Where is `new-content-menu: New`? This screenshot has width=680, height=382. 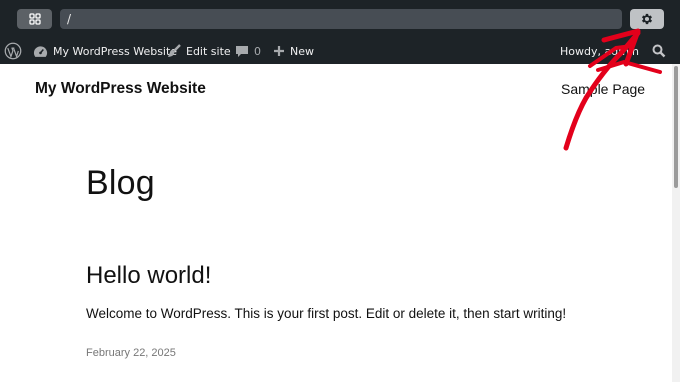
new-content-menu: New is located at coordinates (293, 51).